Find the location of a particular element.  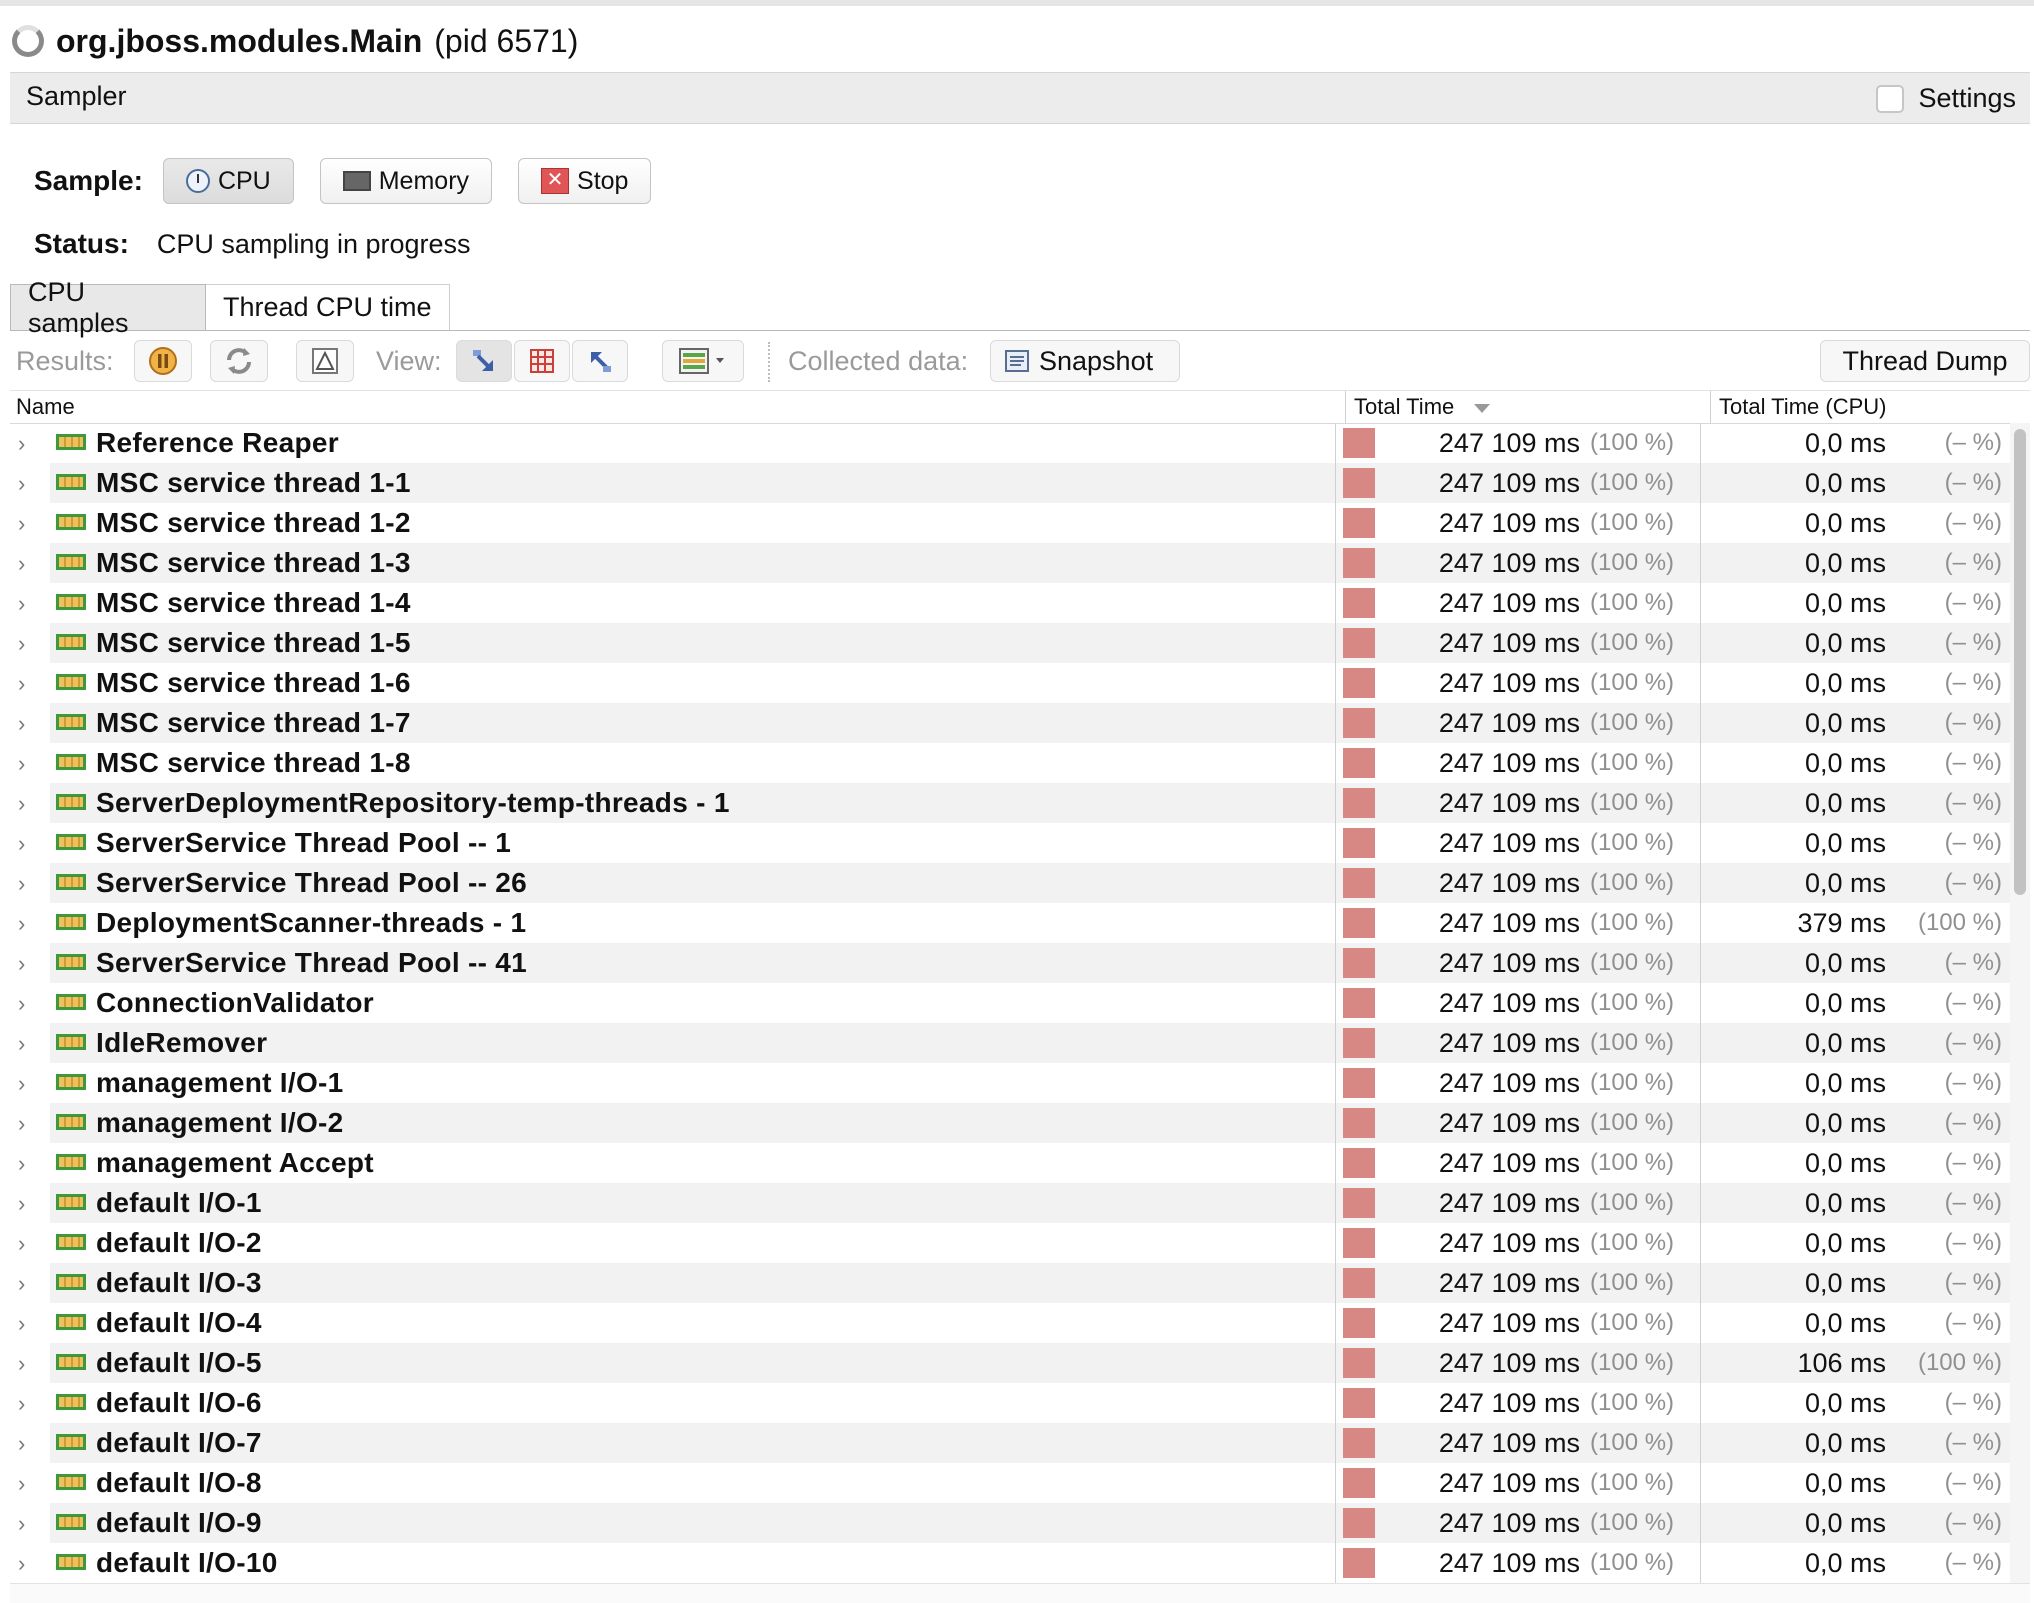

delta-button is located at coordinates (325, 361).